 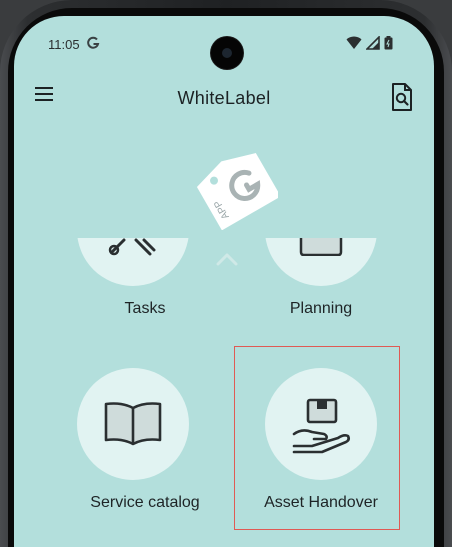 I want to click on app-bar: WhiteLabel, so click(x=224, y=98).